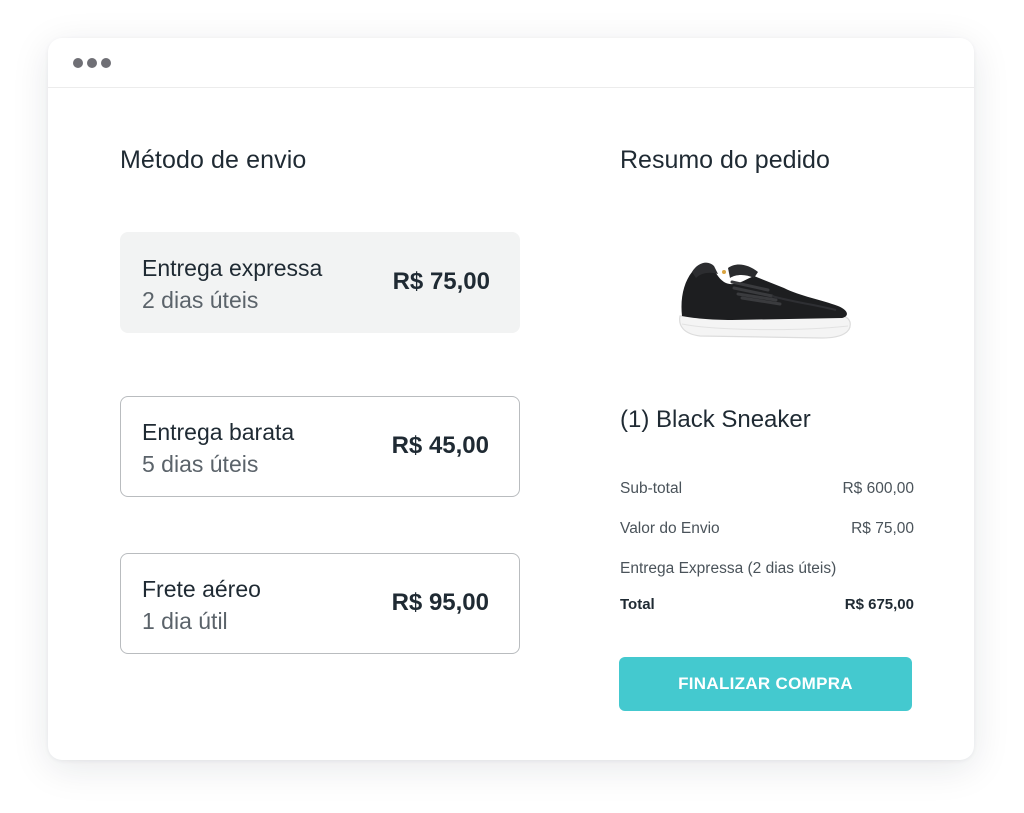 This screenshot has height=813, width=1024. What do you see at coordinates (765, 684) in the screenshot?
I see `checkout-button: FINALIZAR COMPRA` at bounding box center [765, 684].